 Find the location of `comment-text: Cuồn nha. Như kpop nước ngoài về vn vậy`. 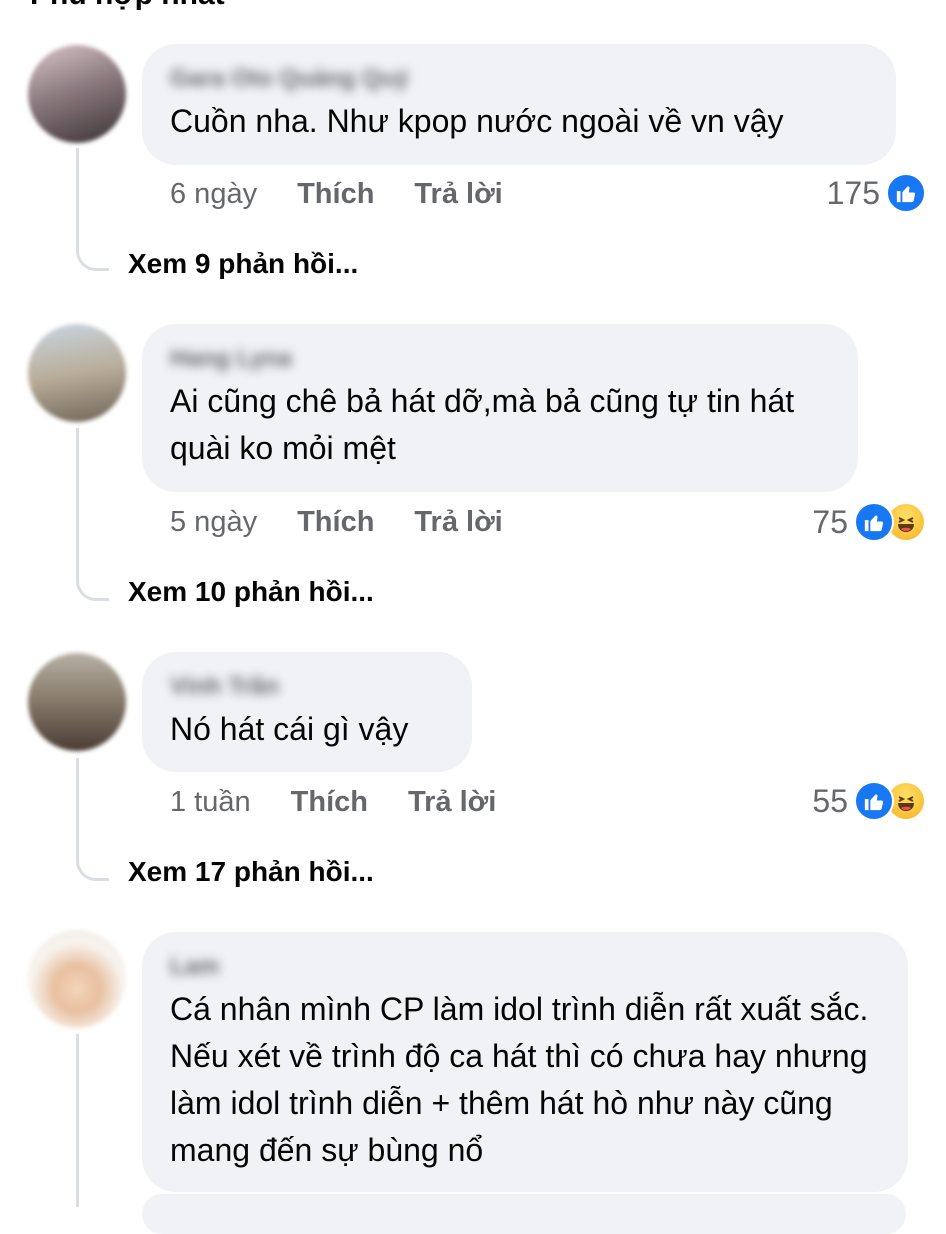

comment-text: Cuồn nha. Như kpop nước ngoài về vn vậy is located at coordinates (477, 121).